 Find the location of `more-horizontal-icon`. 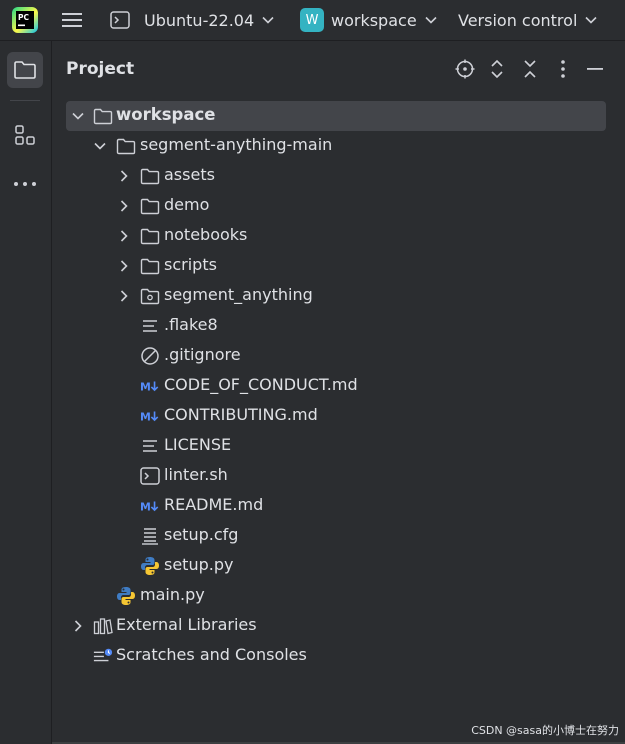

more-horizontal-icon is located at coordinates (25, 184).